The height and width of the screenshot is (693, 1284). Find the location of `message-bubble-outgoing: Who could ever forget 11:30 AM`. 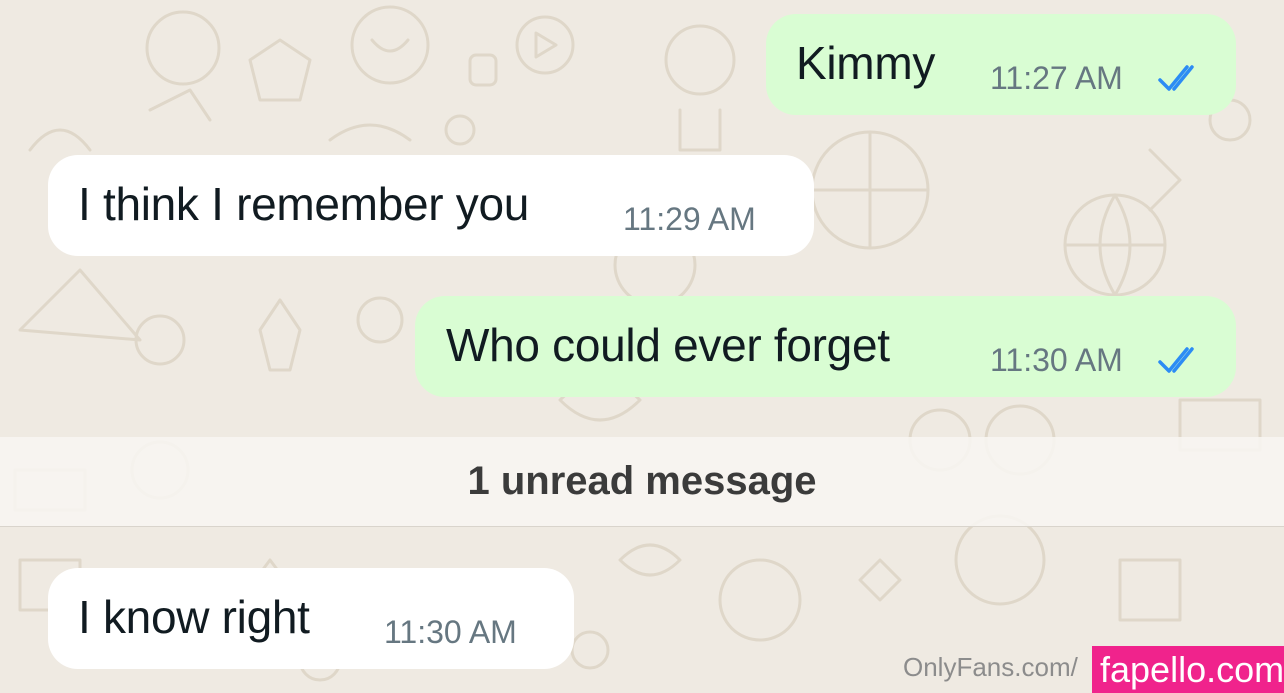

message-bubble-outgoing: Who could ever forget 11:30 AM is located at coordinates (825, 346).